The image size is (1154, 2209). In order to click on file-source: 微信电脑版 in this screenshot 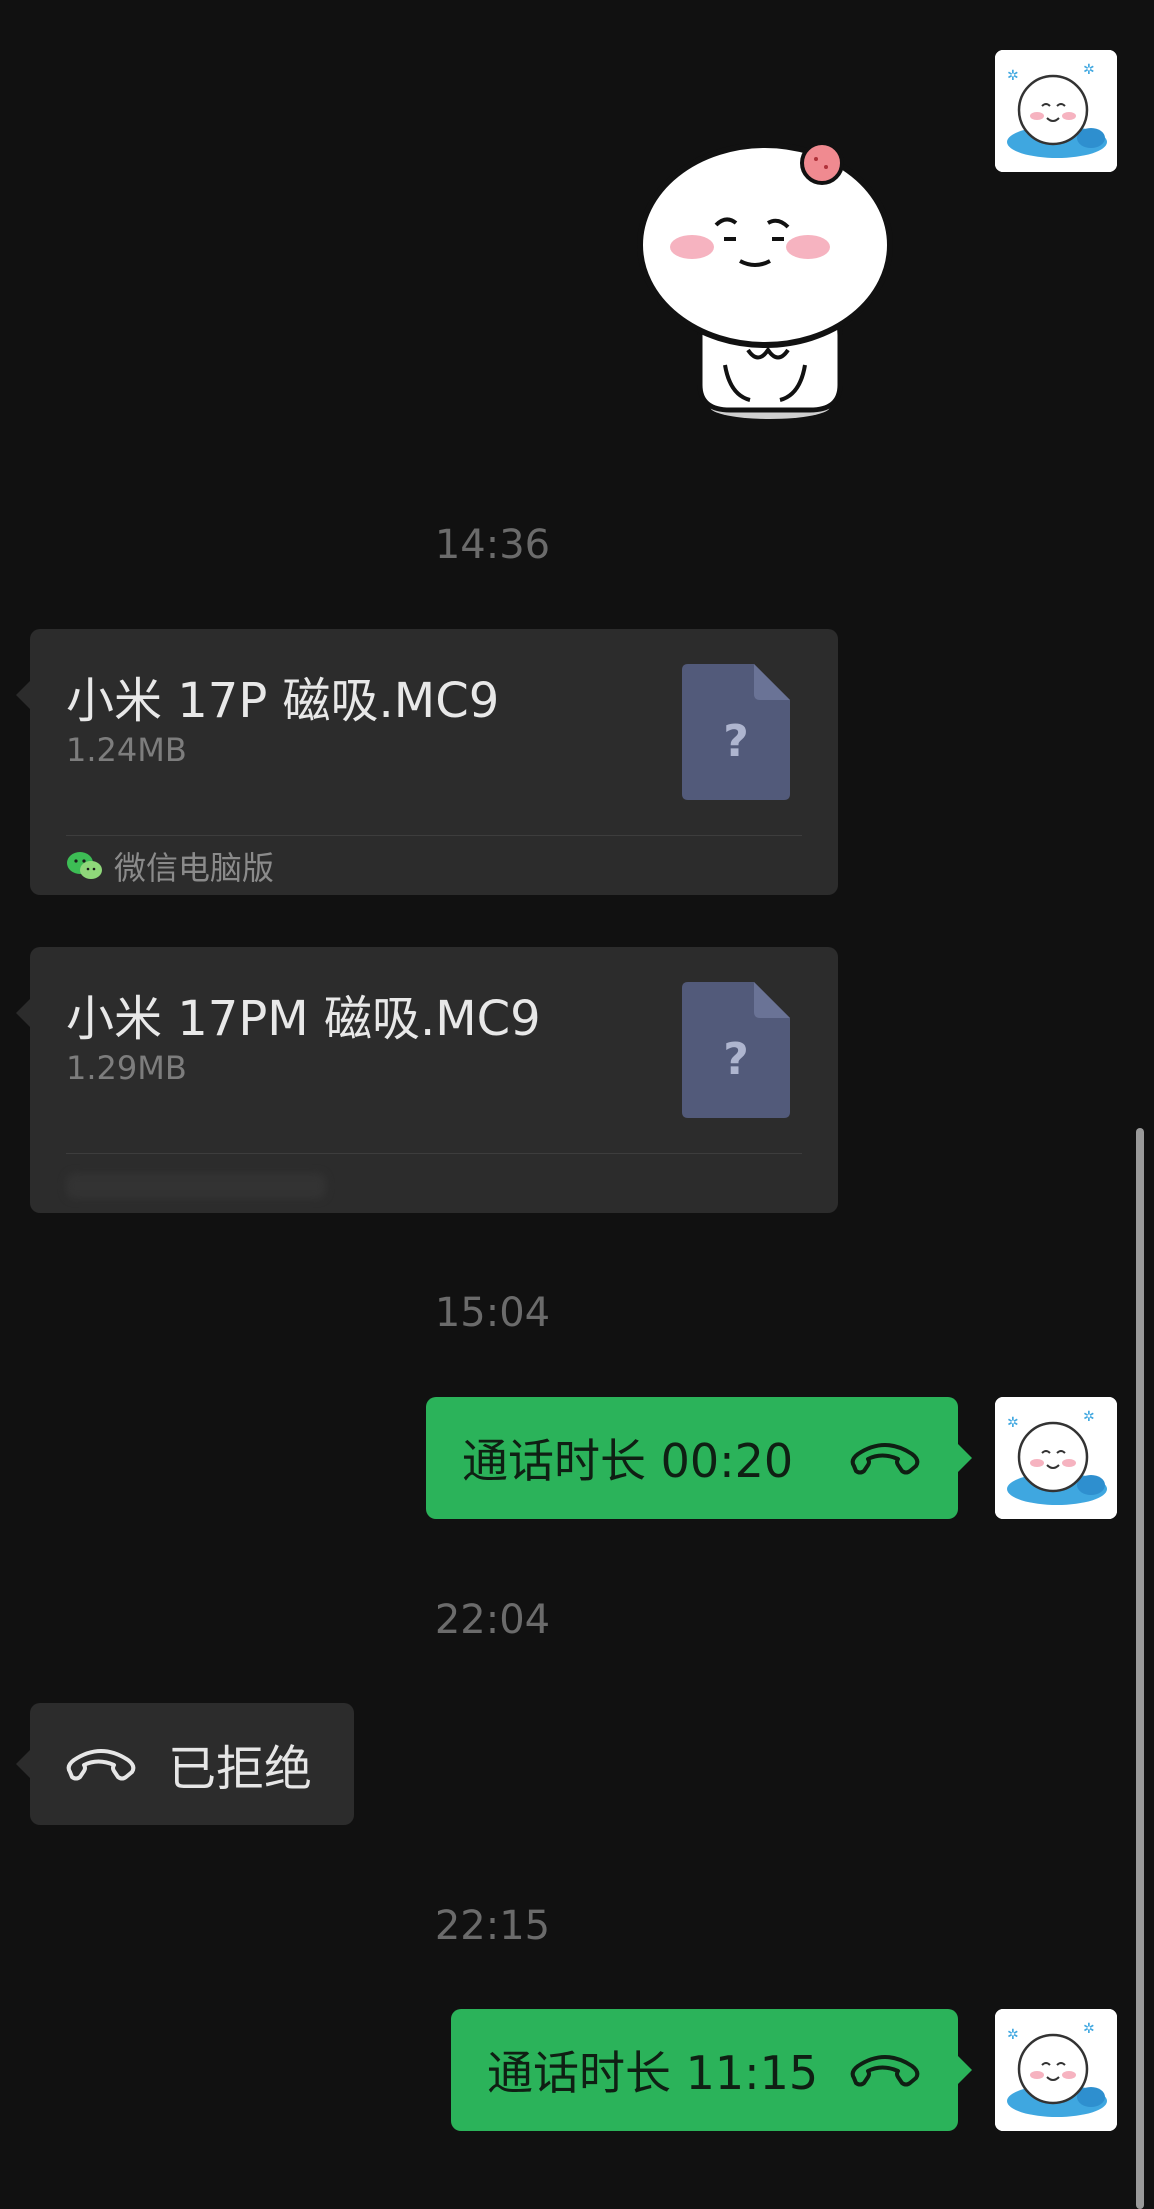, I will do `click(170, 866)`.